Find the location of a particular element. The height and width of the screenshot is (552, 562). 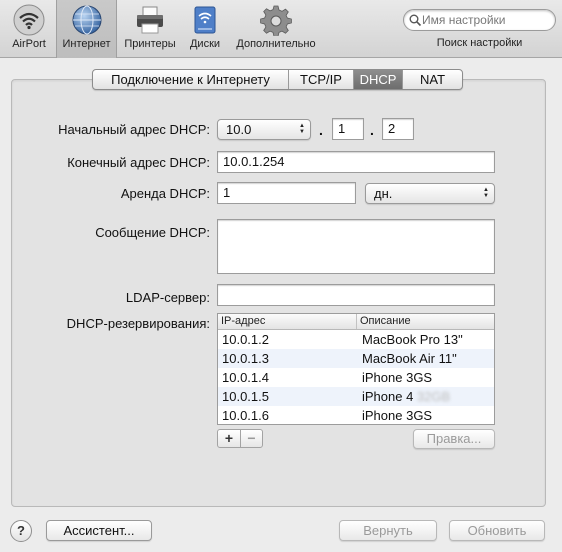

start-octet4-field: 2 is located at coordinates (398, 129).